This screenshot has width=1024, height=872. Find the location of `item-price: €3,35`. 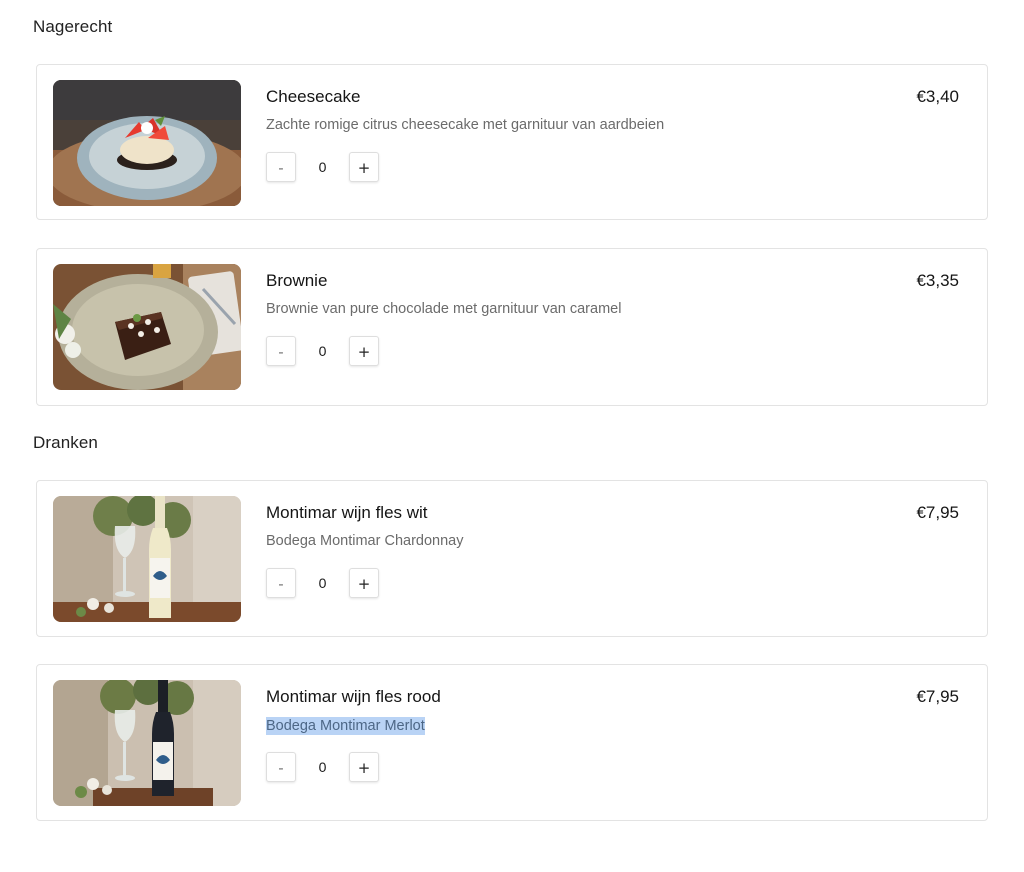

item-price: €3,35 is located at coordinates (937, 280).